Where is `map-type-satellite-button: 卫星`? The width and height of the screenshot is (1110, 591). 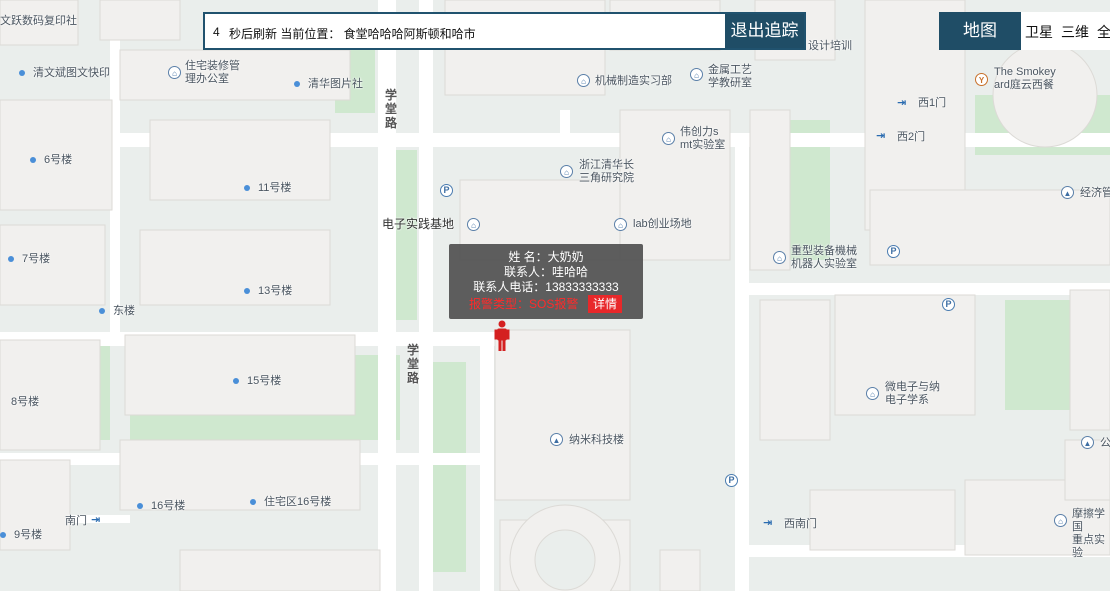 map-type-satellite-button: 卫星 is located at coordinates (1039, 32).